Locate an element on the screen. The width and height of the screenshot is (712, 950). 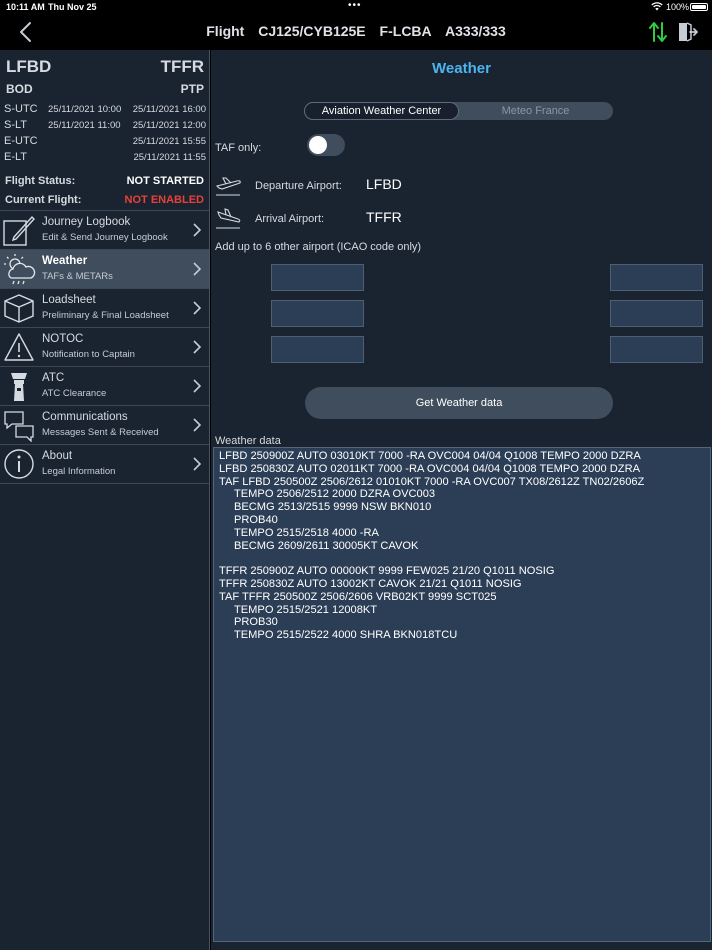
departure-iata: BOD is located at coordinates (19, 89).